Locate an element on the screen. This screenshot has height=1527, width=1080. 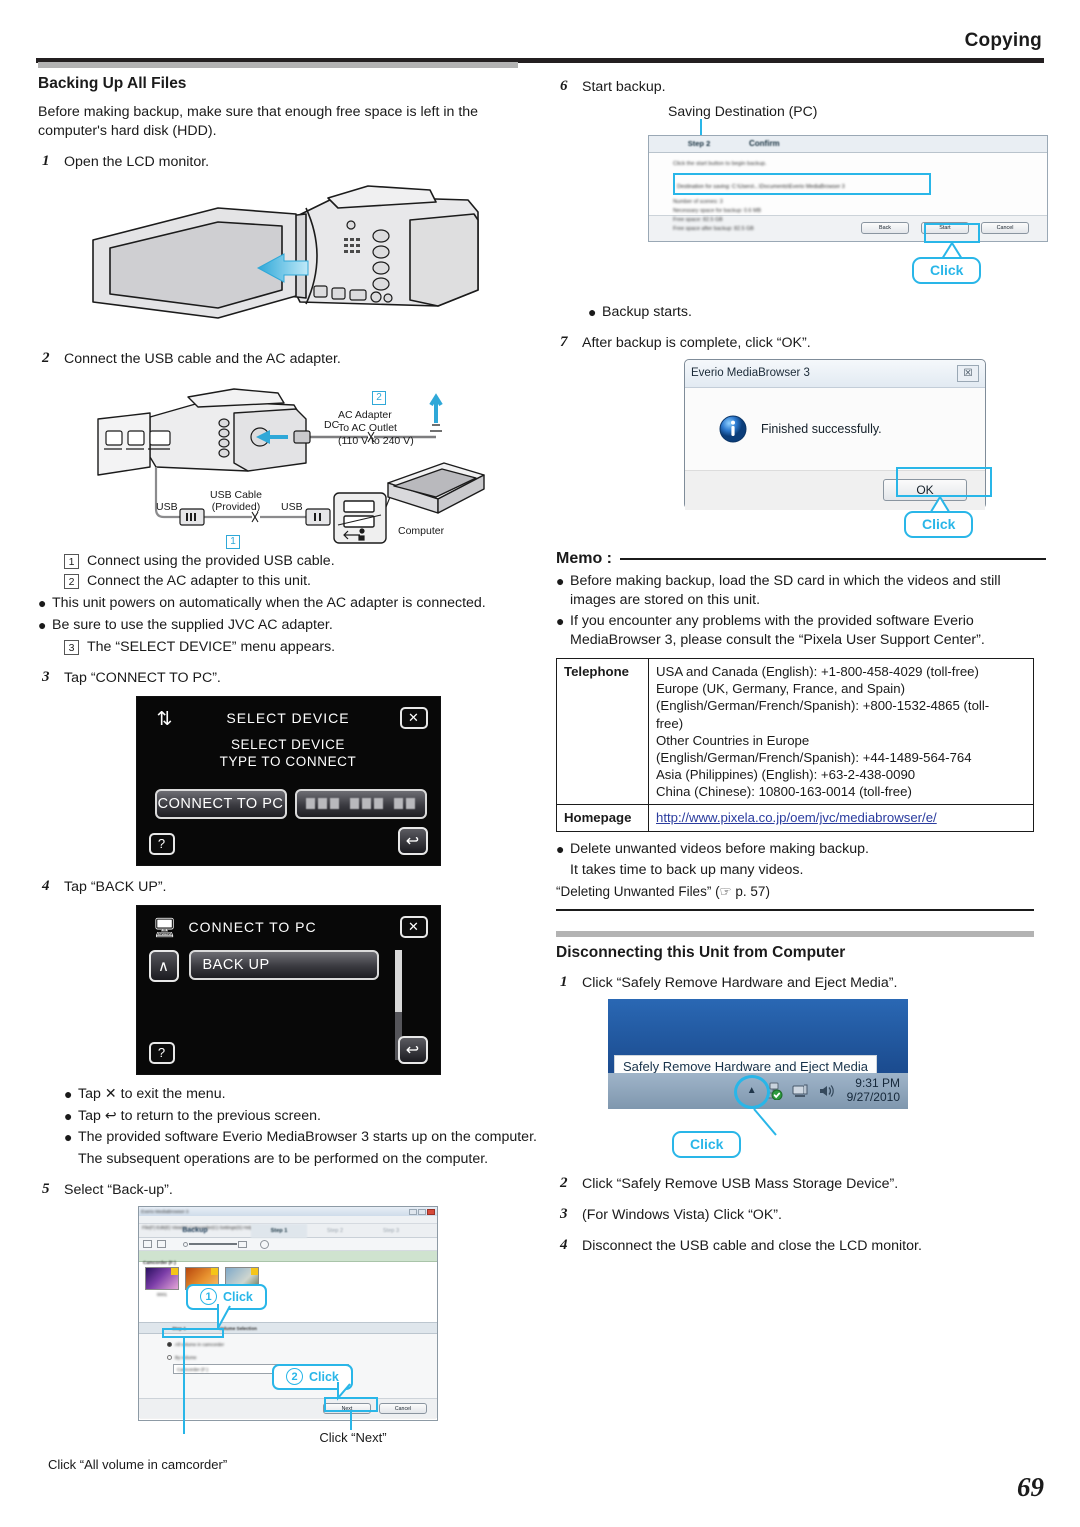
disconnect-step-4-number: 4 is located at coordinates (564, 1244).